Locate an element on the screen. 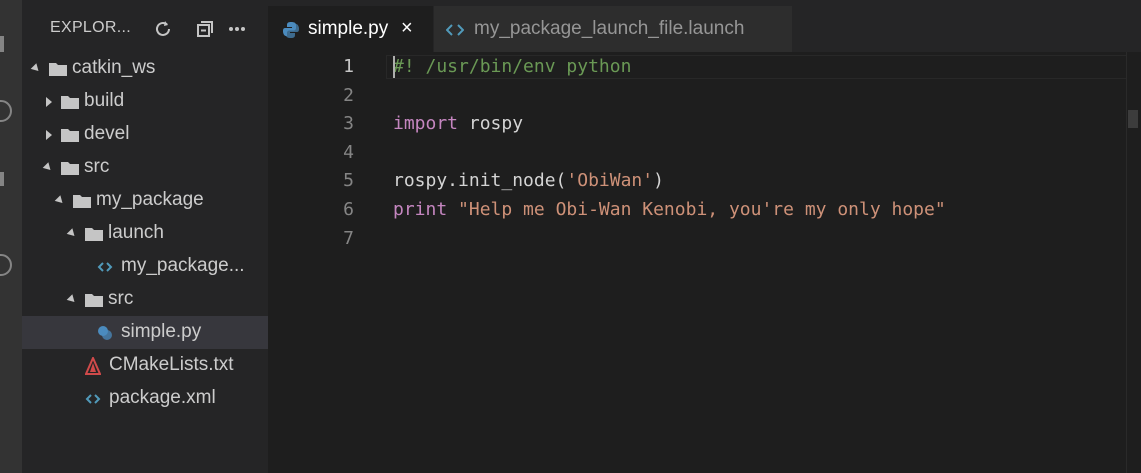  line-number: 5 is located at coordinates (348, 181).